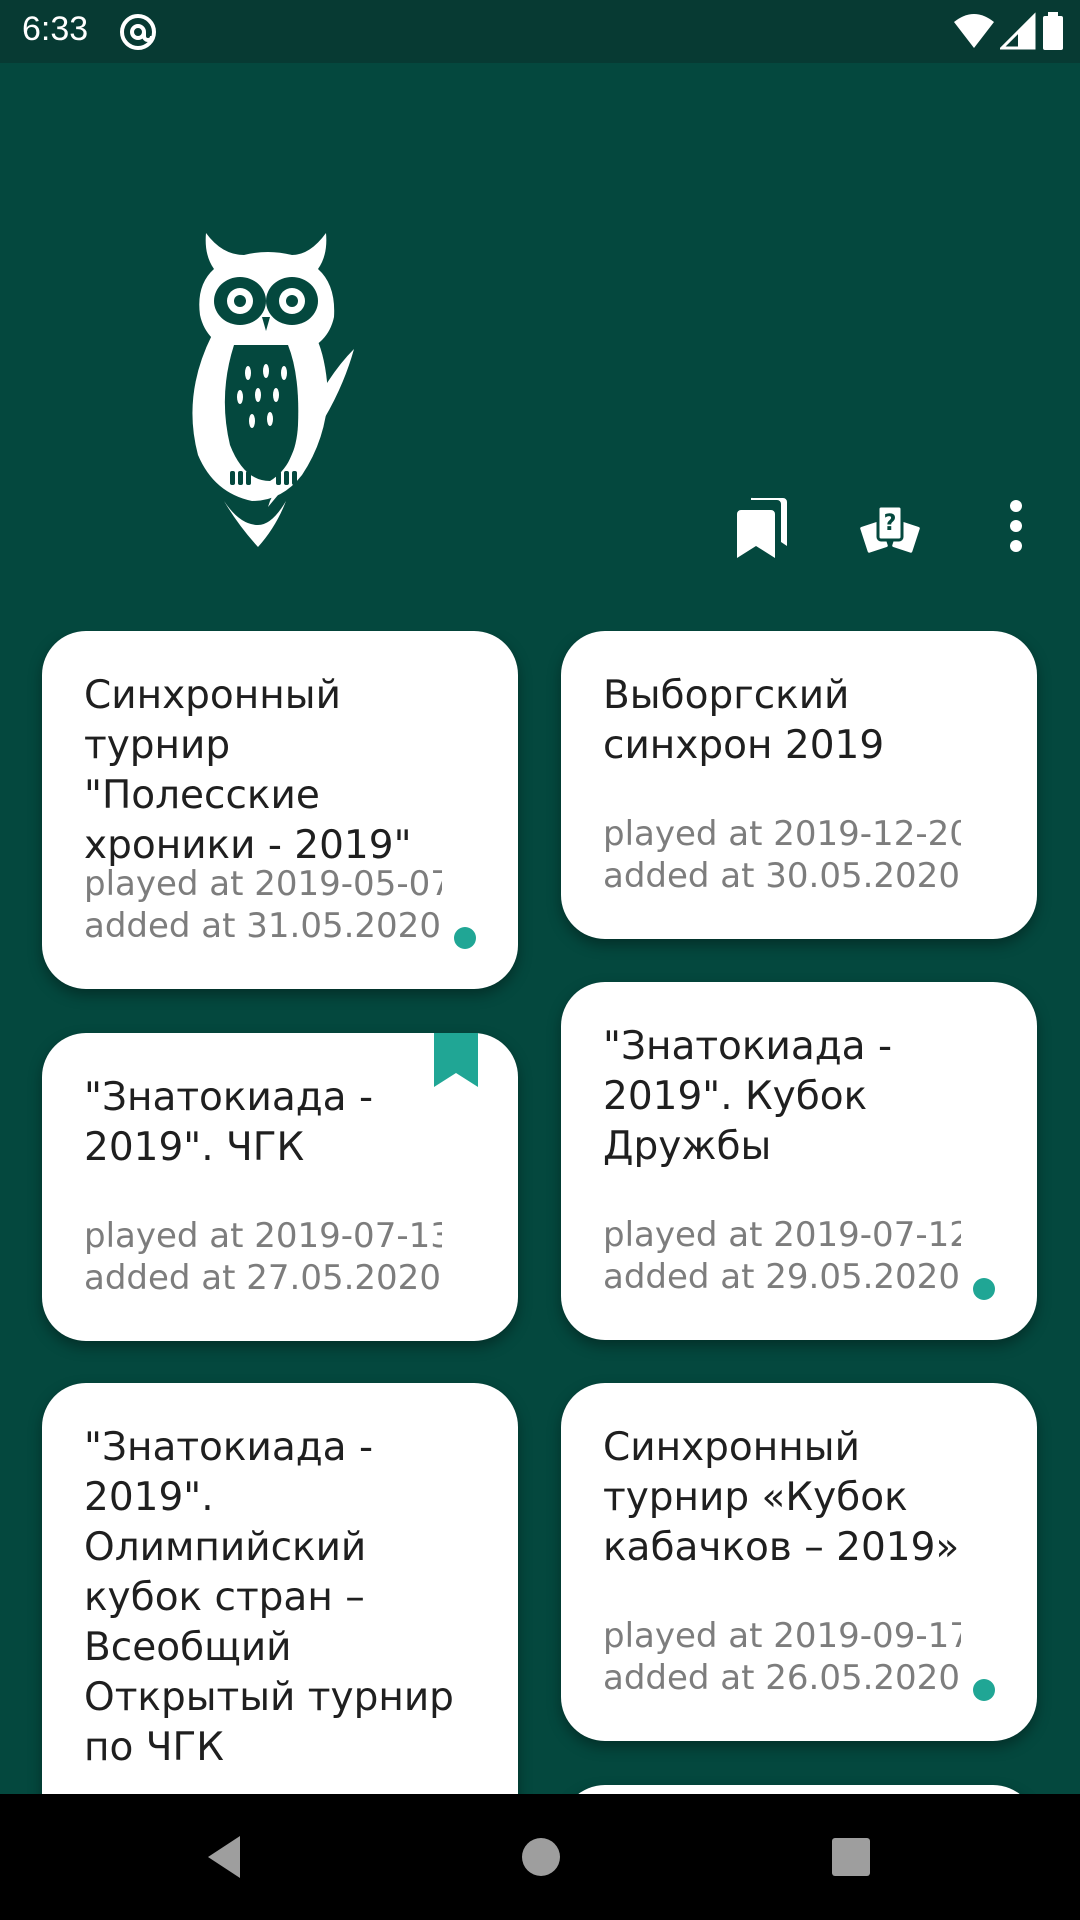  I want to click on bookmarks-button, so click(765, 528).